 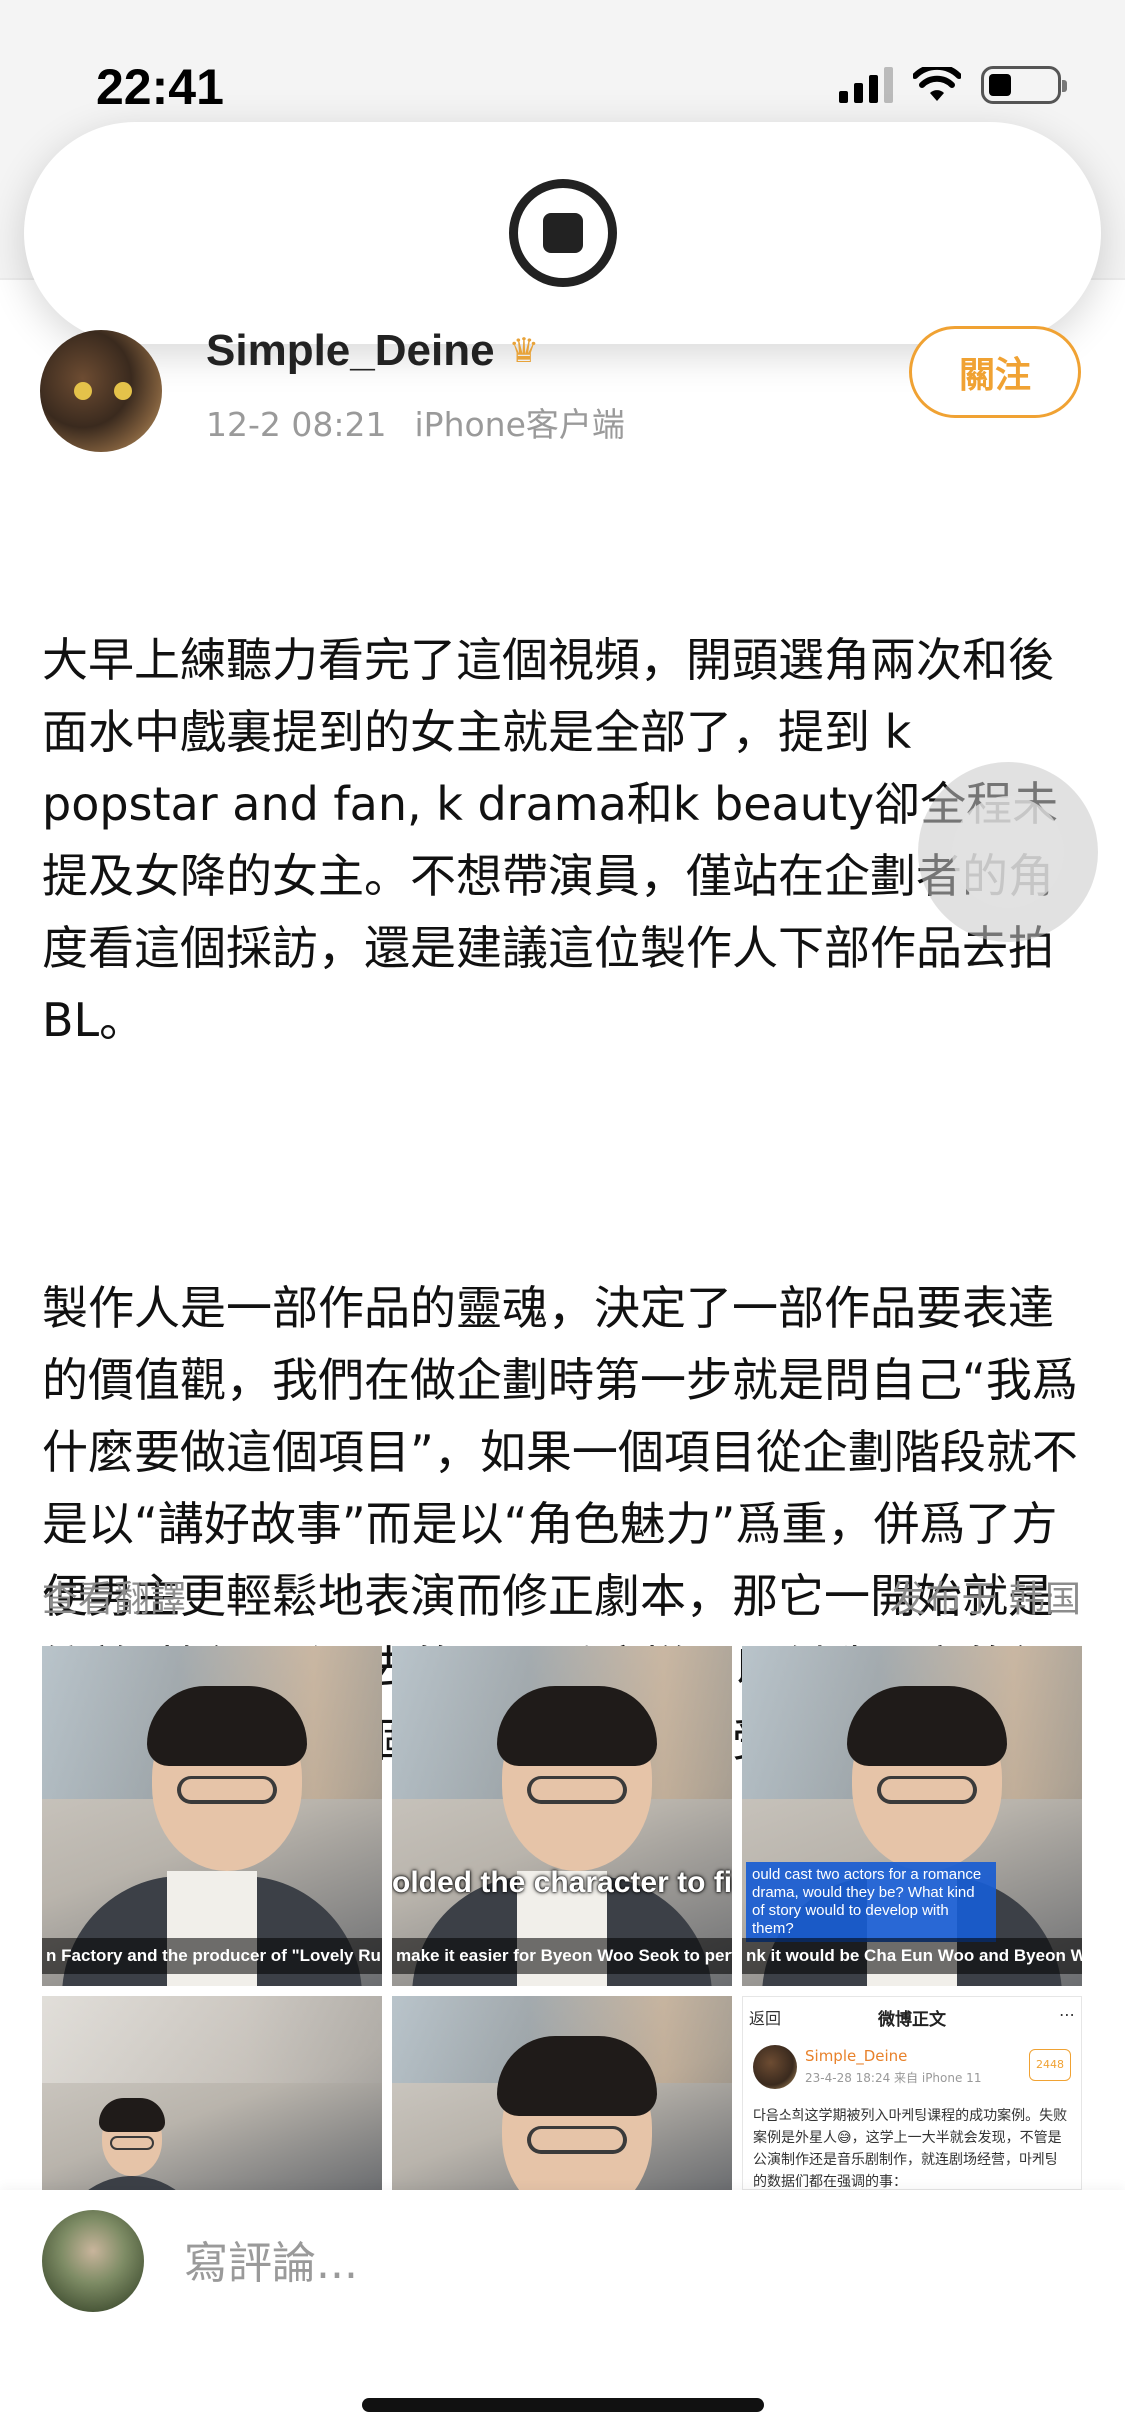 What do you see at coordinates (563, 2405) in the screenshot?
I see `home-indicator` at bounding box center [563, 2405].